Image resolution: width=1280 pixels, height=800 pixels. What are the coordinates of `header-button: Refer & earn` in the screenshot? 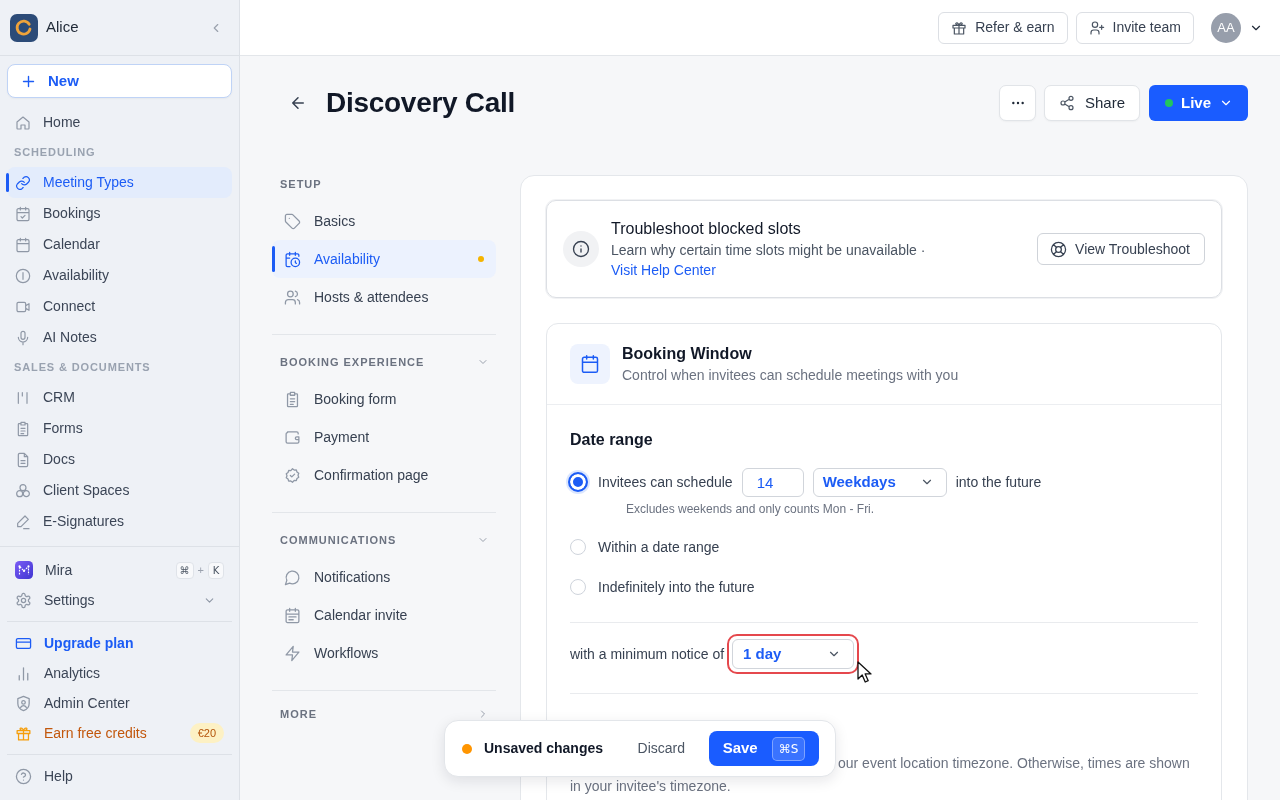 It's located at (1003, 27).